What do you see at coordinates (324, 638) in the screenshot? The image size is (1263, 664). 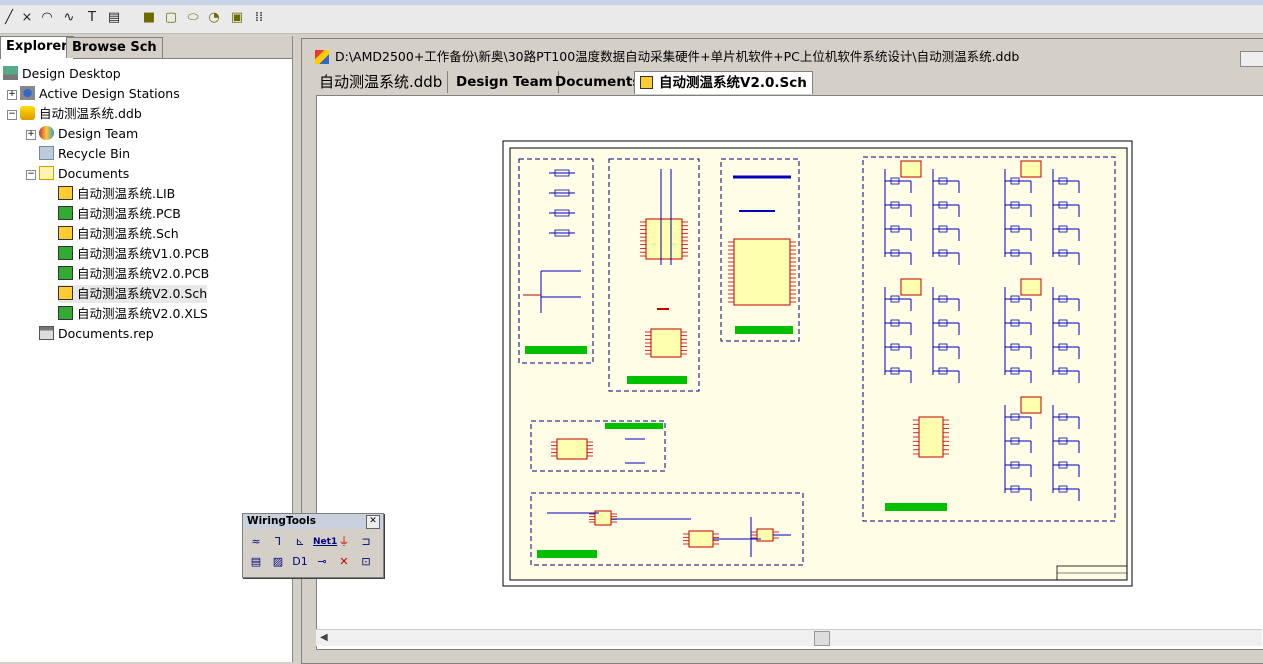 I see `scroll-left-arrow-icon: ◀` at bounding box center [324, 638].